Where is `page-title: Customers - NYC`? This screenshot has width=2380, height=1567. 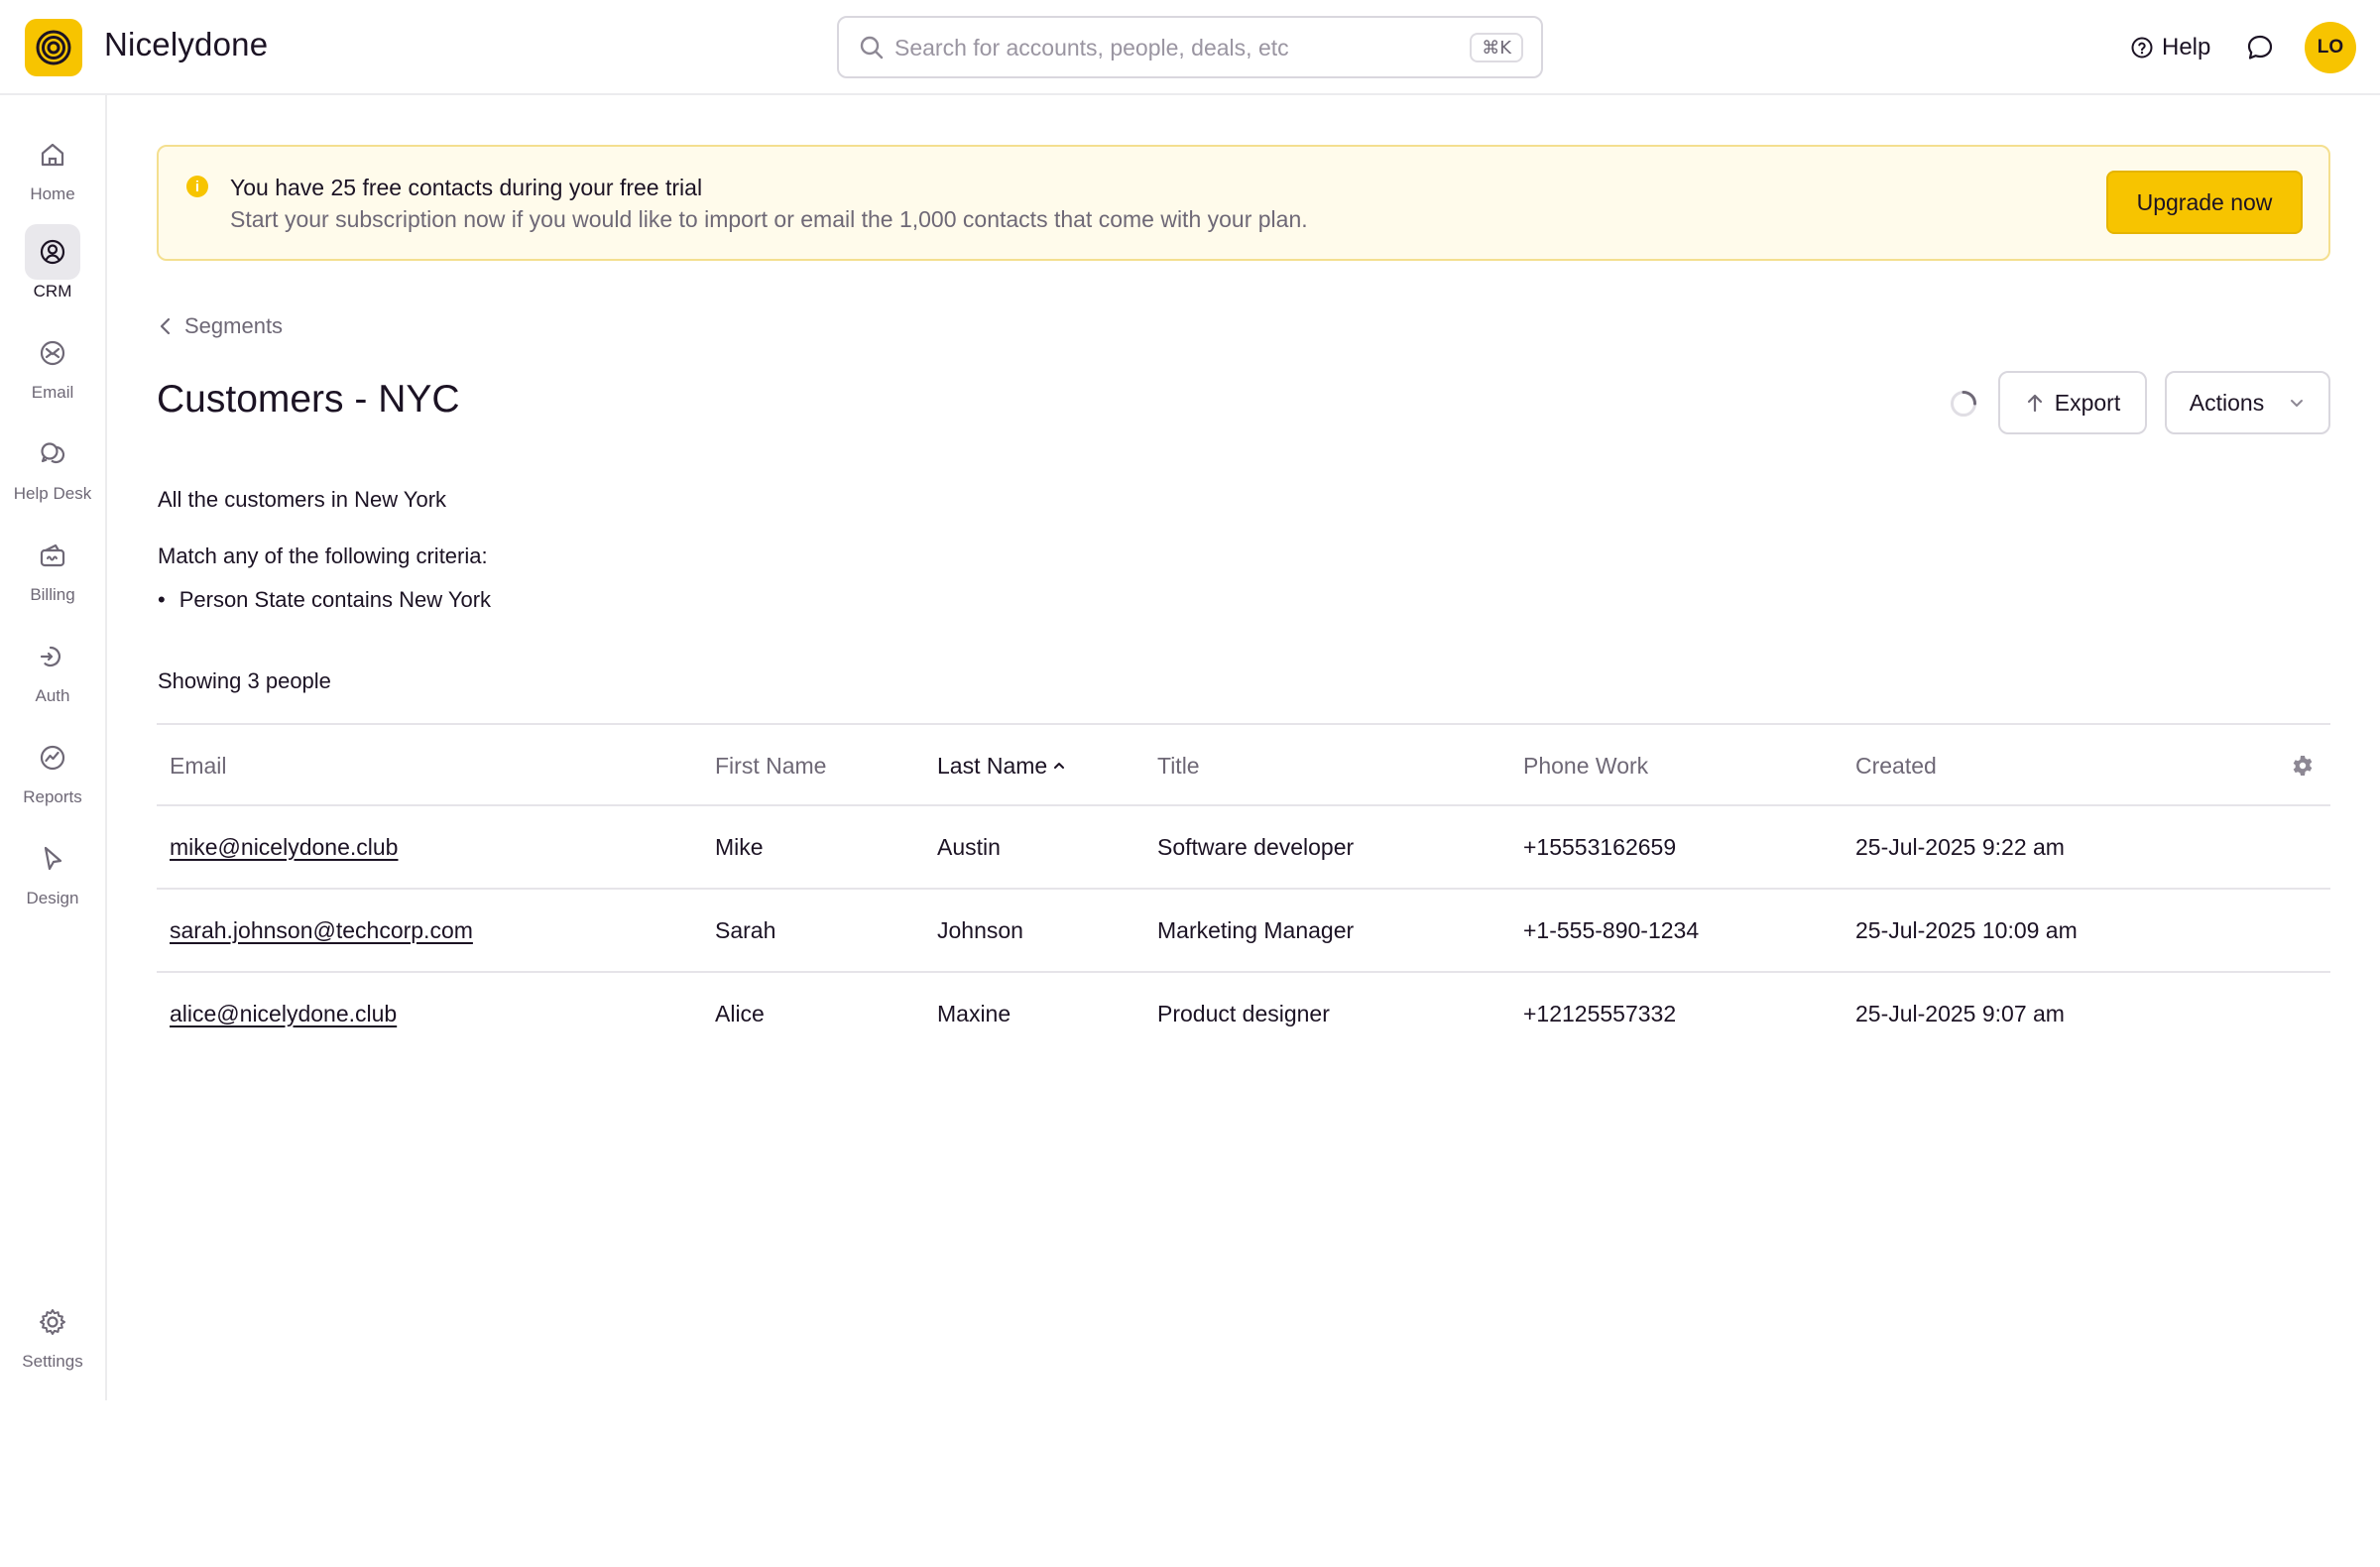
page-title: Customers - NYC is located at coordinates (308, 400).